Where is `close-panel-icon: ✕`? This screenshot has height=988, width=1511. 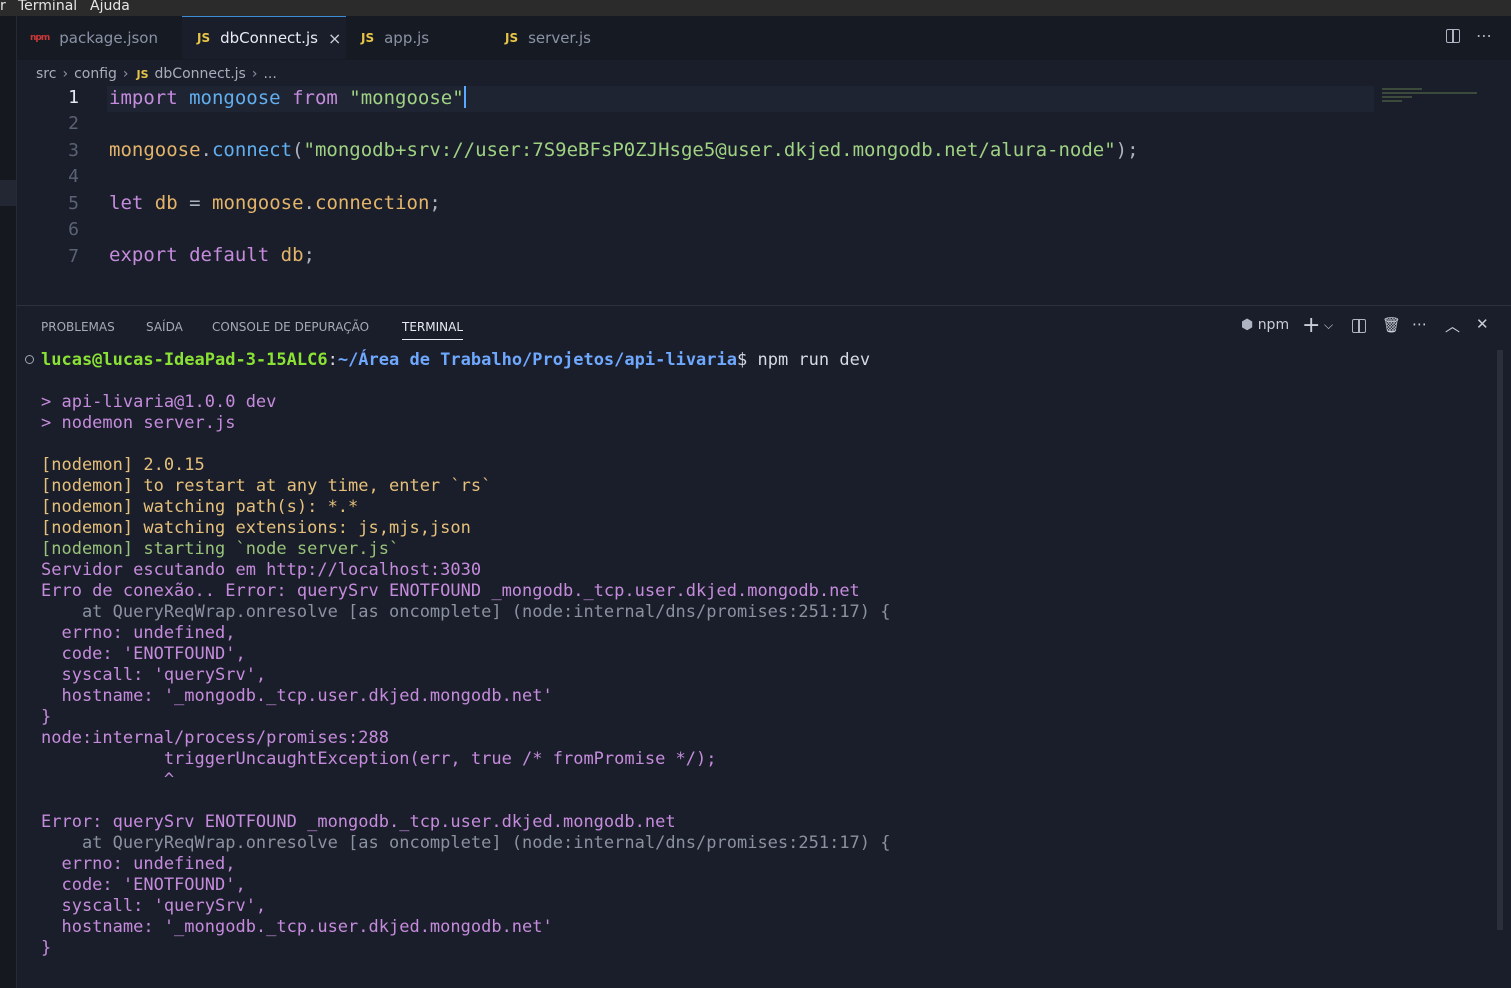 close-panel-icon: ✕ is located at coordinates (1482, 324).